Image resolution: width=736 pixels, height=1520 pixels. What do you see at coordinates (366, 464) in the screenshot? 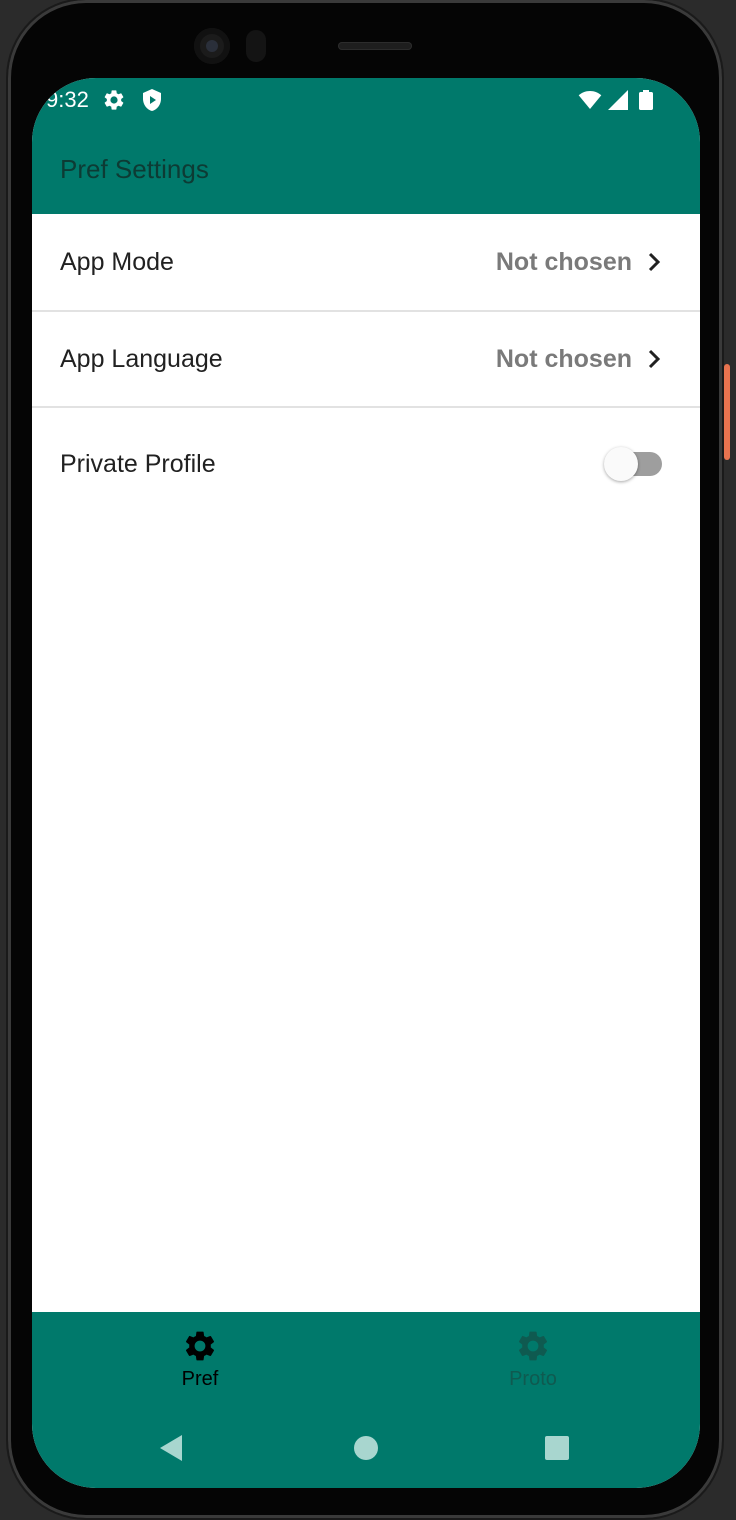
I see `pref-private-profile: Private Profile` at bounding box center [366, 464].